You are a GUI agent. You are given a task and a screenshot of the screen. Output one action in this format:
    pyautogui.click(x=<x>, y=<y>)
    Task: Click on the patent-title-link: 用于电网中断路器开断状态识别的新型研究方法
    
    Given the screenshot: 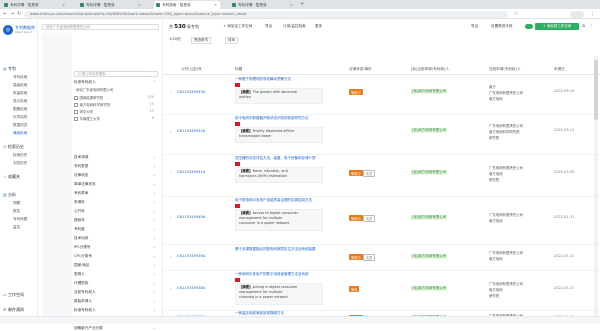 What is the action you would take?
    pyautogui.click(x=272, y=118)
    